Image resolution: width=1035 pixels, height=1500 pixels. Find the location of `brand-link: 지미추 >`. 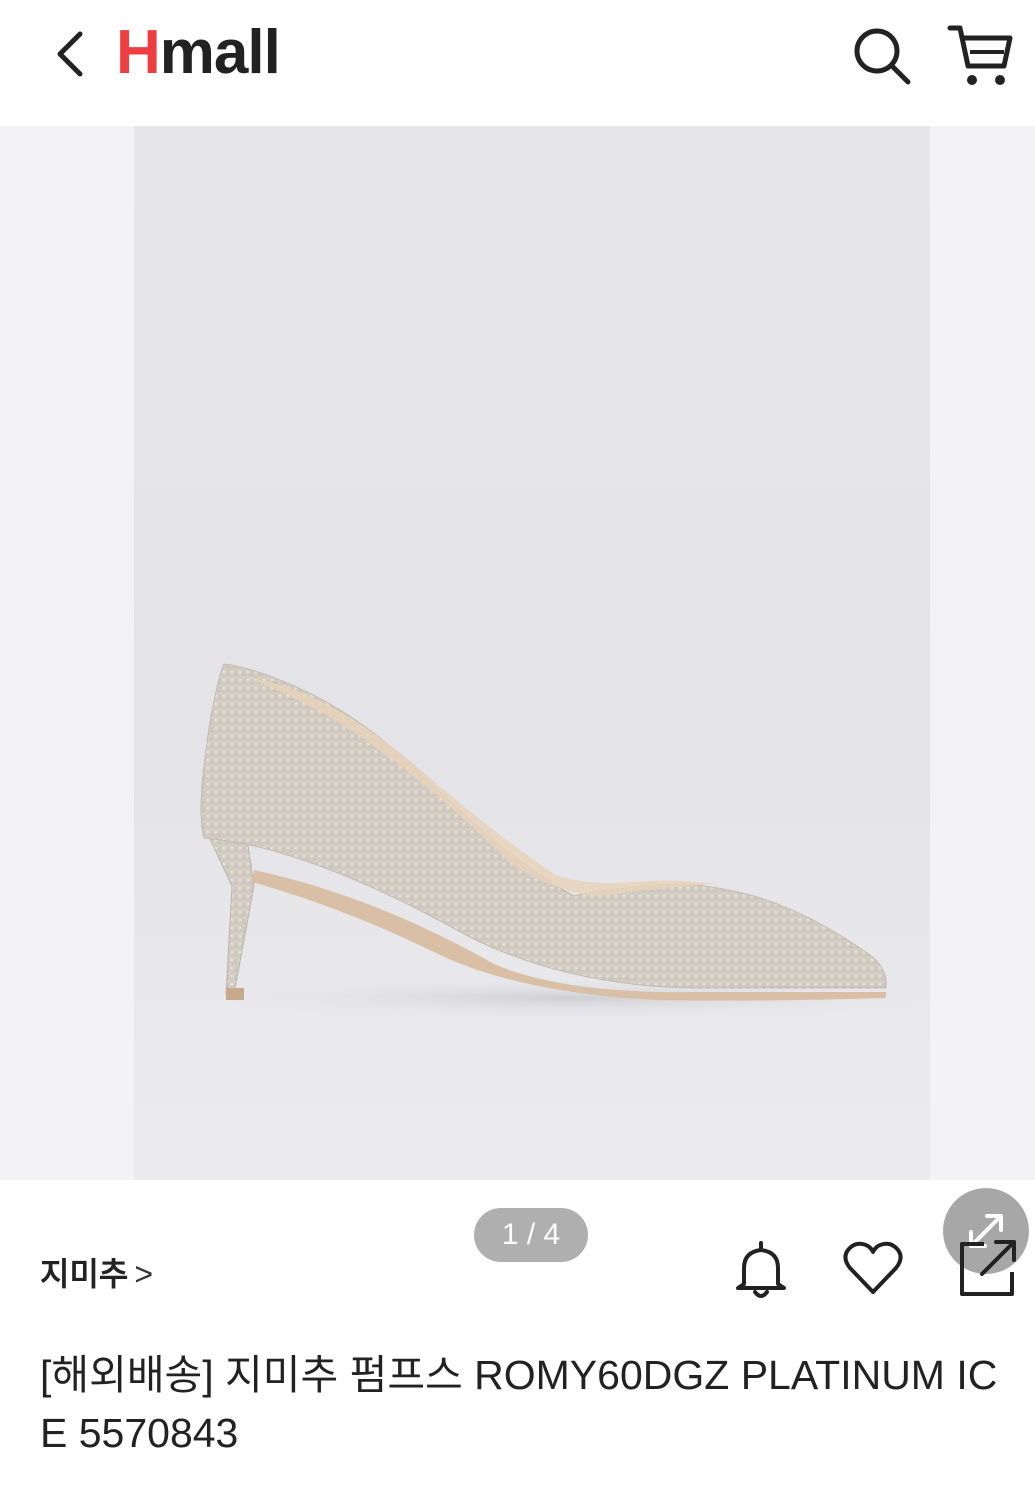

brand-link: 지미추 > is located at coordinates (96, 1274).